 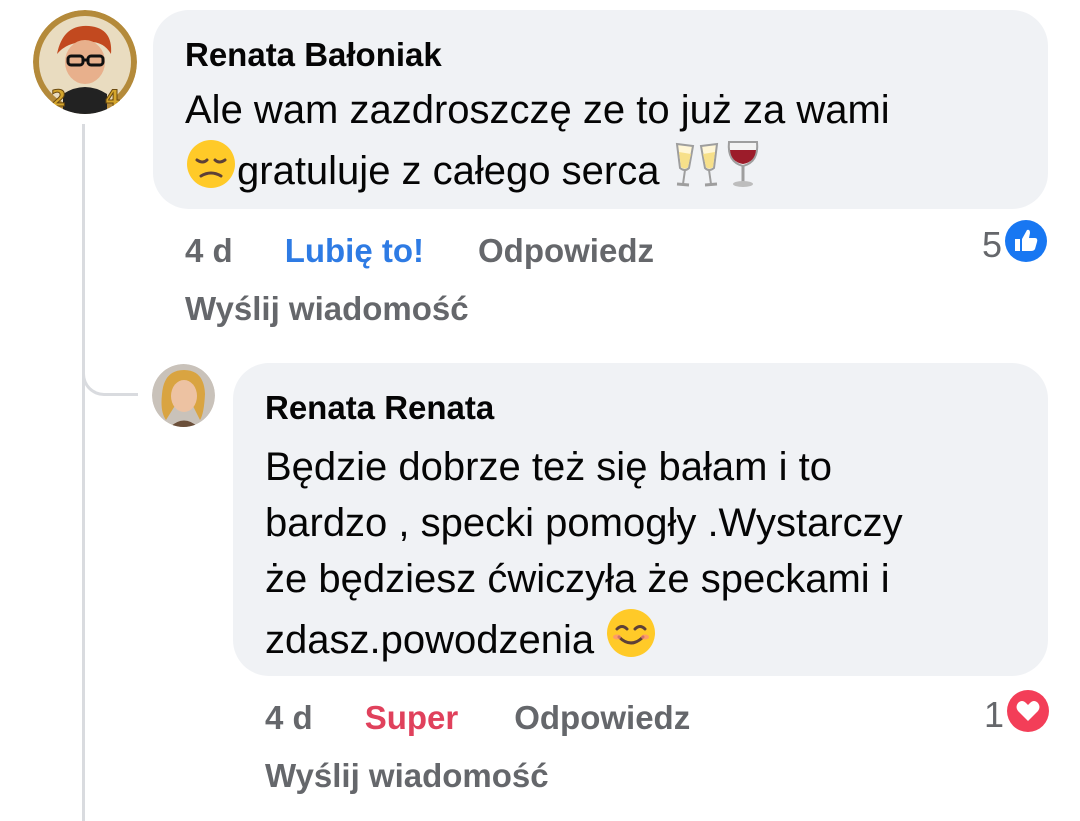 What do you see at coordinates (991, 244) in the screenshot?
I see `reaction-count-number: 5` at bounding box center [991, 244].